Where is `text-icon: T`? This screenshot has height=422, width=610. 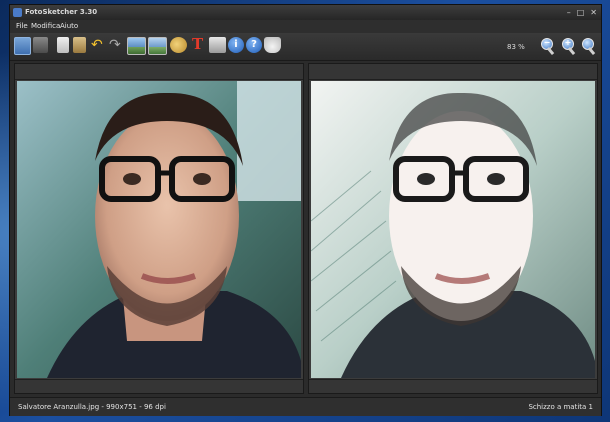
text-icon: T is located at coordinates (198, 44).